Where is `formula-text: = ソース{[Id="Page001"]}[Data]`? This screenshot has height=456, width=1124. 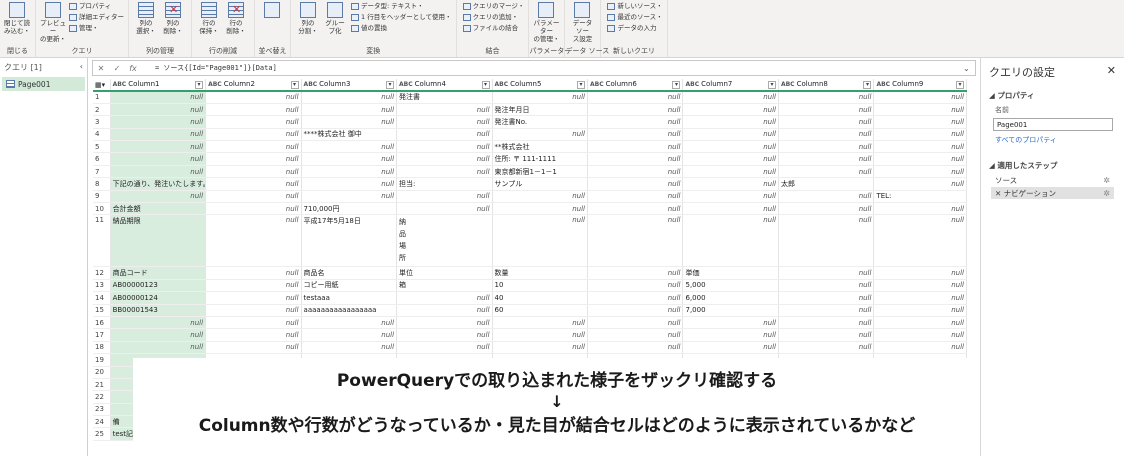 formula-text: = ソース{[Id="Page001"]}[Data] is located at coordinates (216, 68).